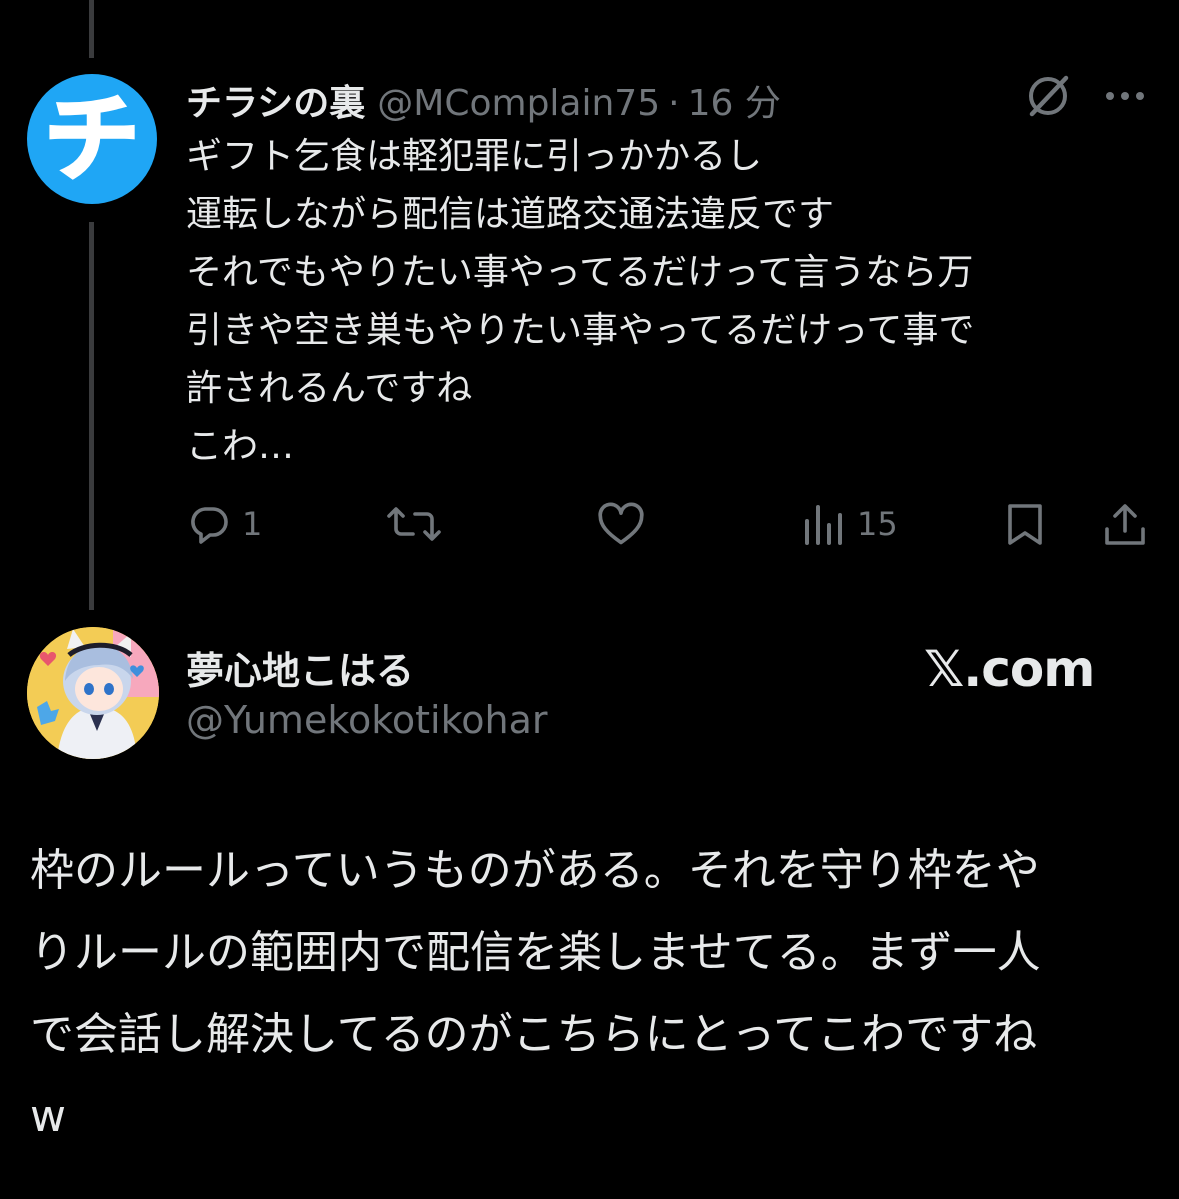 Image resolution: width=1179 pixels, height=1199 pixels. What do you see at coordinates (668, 524) in the screenshot?
I see `action-bar: 1 15` at bounding box center [668, 524].